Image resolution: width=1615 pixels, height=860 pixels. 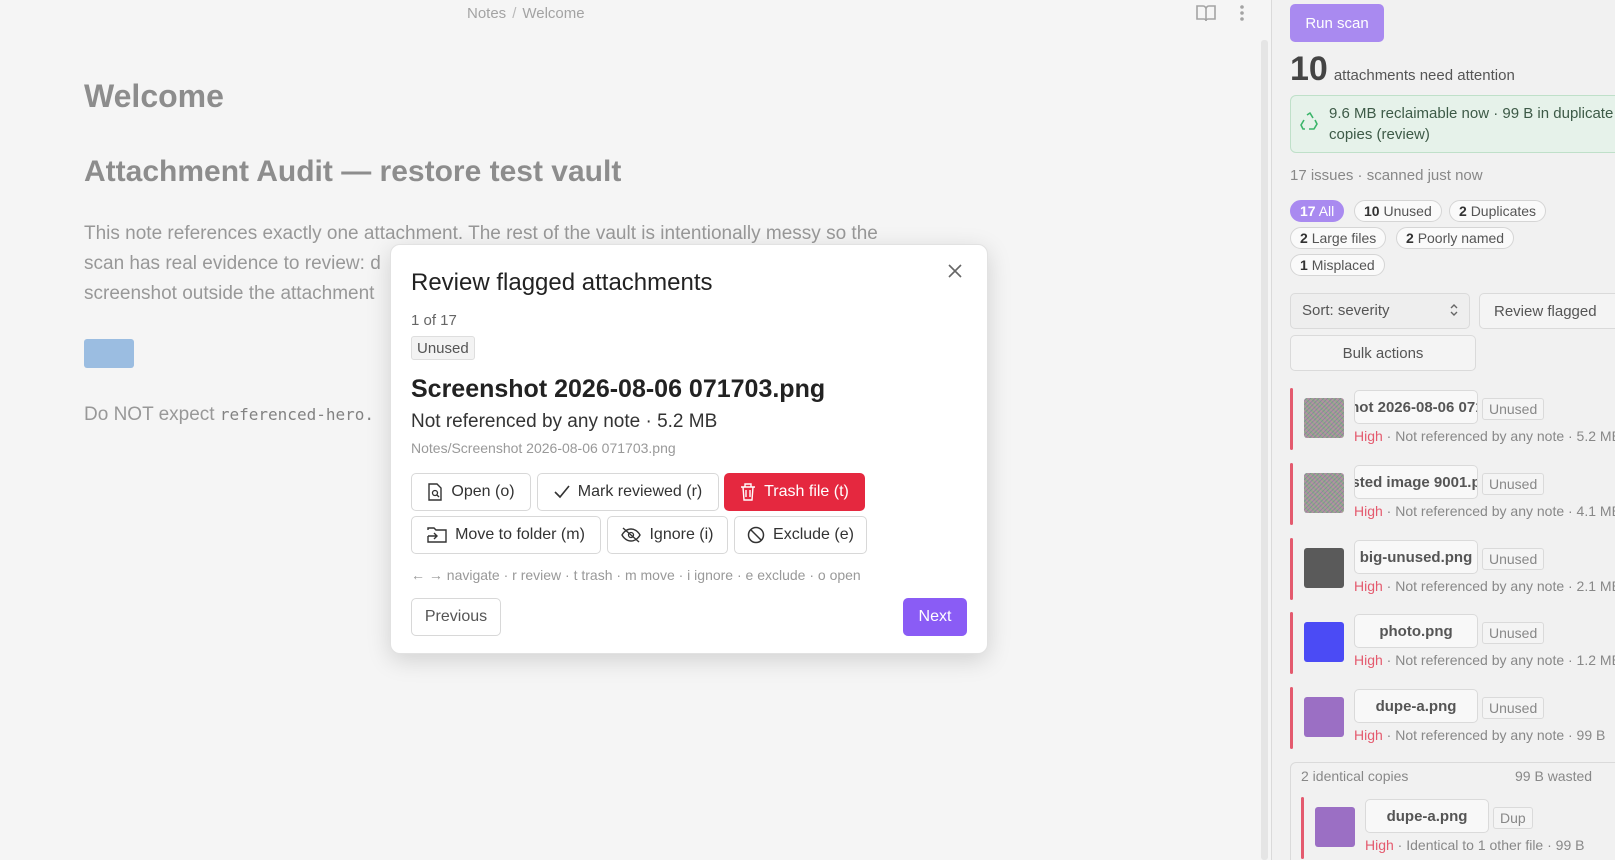 I want to click on chip-label: Large files, so click(x=1344, y=238).